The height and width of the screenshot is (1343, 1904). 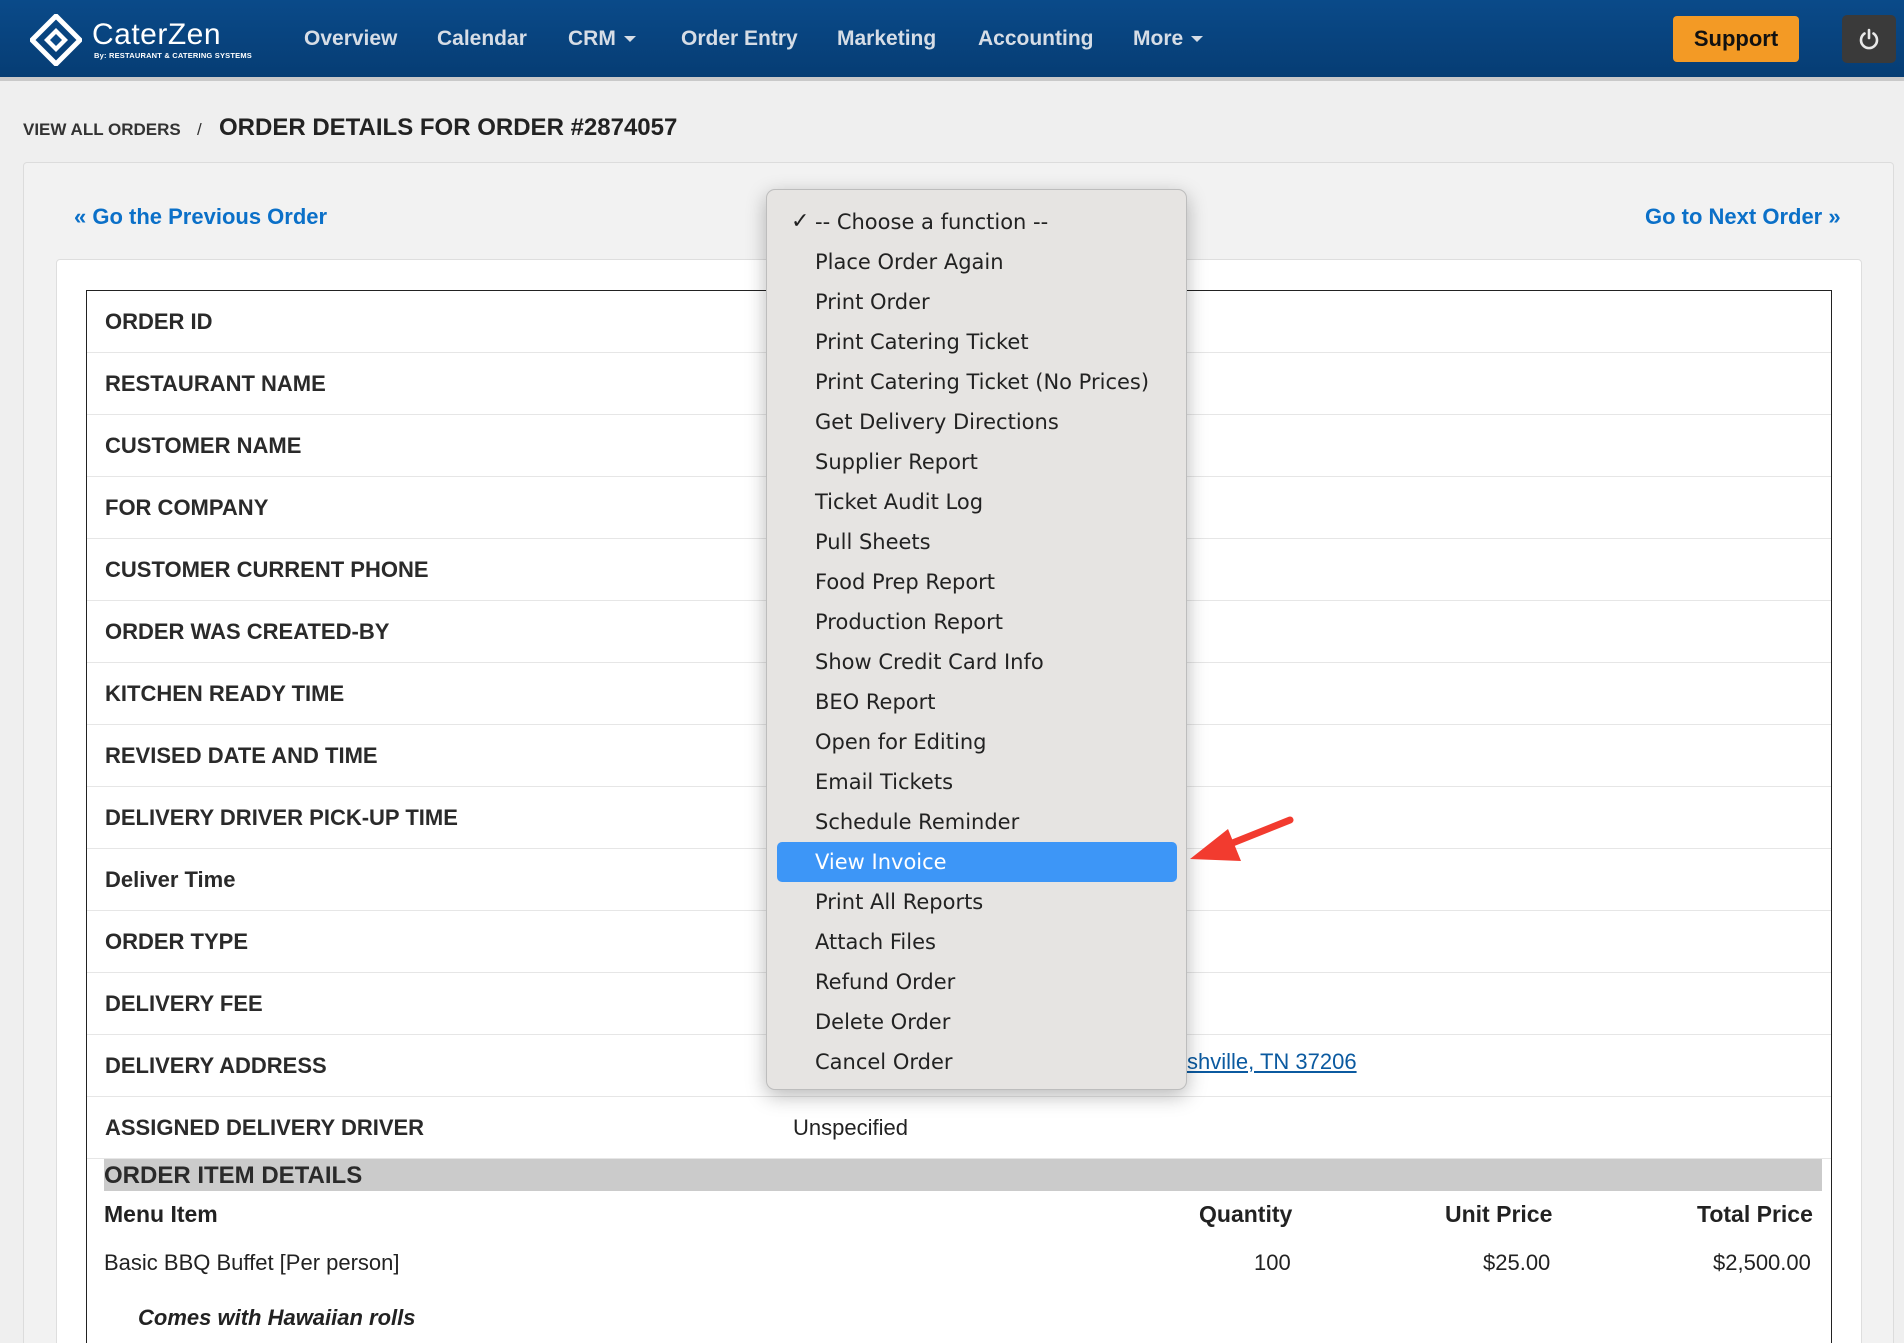 I want to click on nav-label: Calendar, so click(x=482, y=38).